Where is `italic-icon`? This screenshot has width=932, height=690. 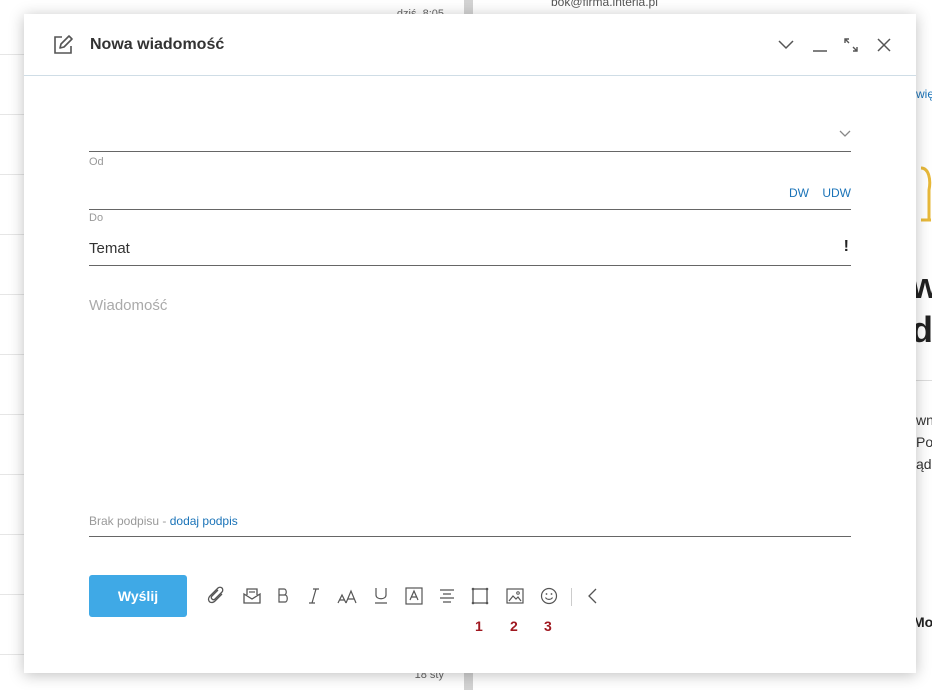 italic-icon is located at coordinates (314, 596).